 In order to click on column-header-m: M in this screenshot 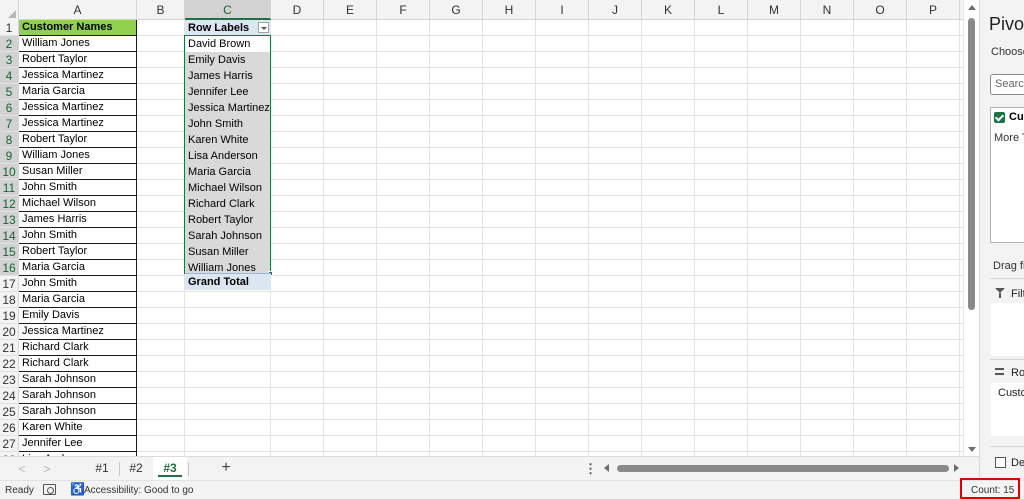, I will do `click(774, 10)`.